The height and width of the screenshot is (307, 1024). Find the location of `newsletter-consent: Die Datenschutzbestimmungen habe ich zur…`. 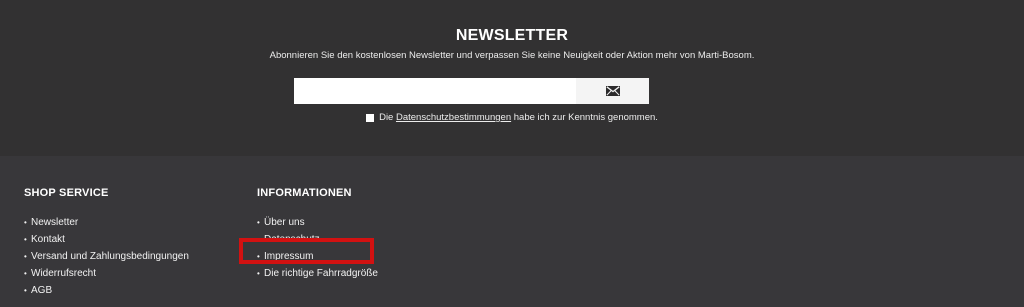

newsletter-consent: Die Datenschutzbestimmungen habe ich zur… is located at coordinates (512, 117).